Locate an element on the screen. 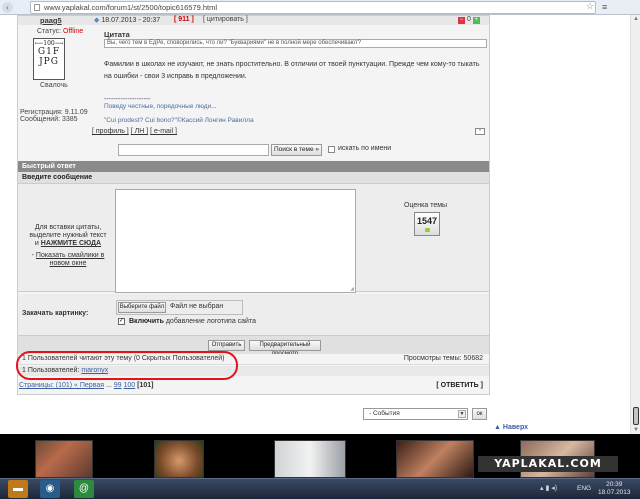  choose-file-button: Выберите файл is located at coordinates (142, 307).